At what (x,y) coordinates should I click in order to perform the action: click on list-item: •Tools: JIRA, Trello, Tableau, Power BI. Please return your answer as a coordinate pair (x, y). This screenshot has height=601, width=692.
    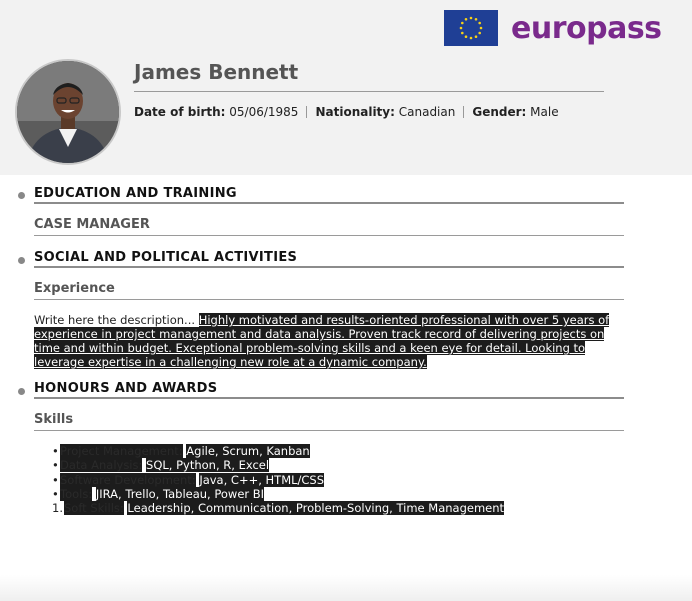
    Looking at the image, I should click on (278, 493).